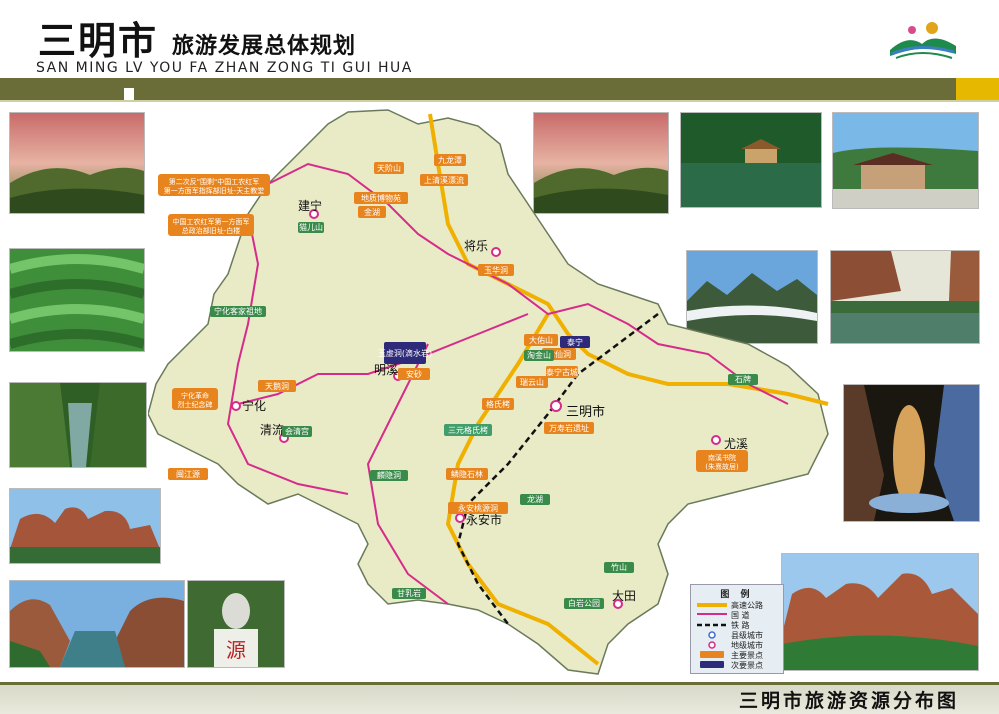 The image size is (999, 714). What do you see at coordinates (740, 645) in the screenshot?
I see `legend-item-prefecture: 地级城市` at bounding box center [740, 645].